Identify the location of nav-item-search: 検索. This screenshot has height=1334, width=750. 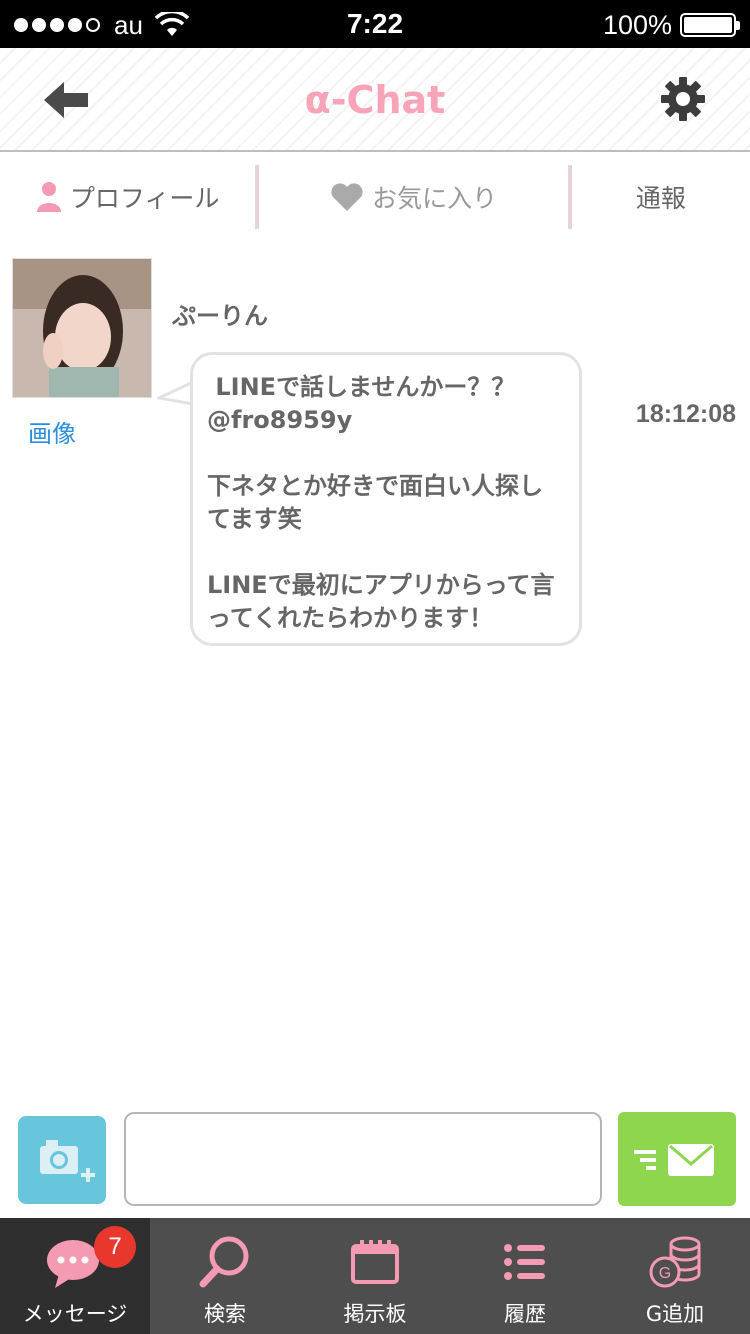
(225, 1276).